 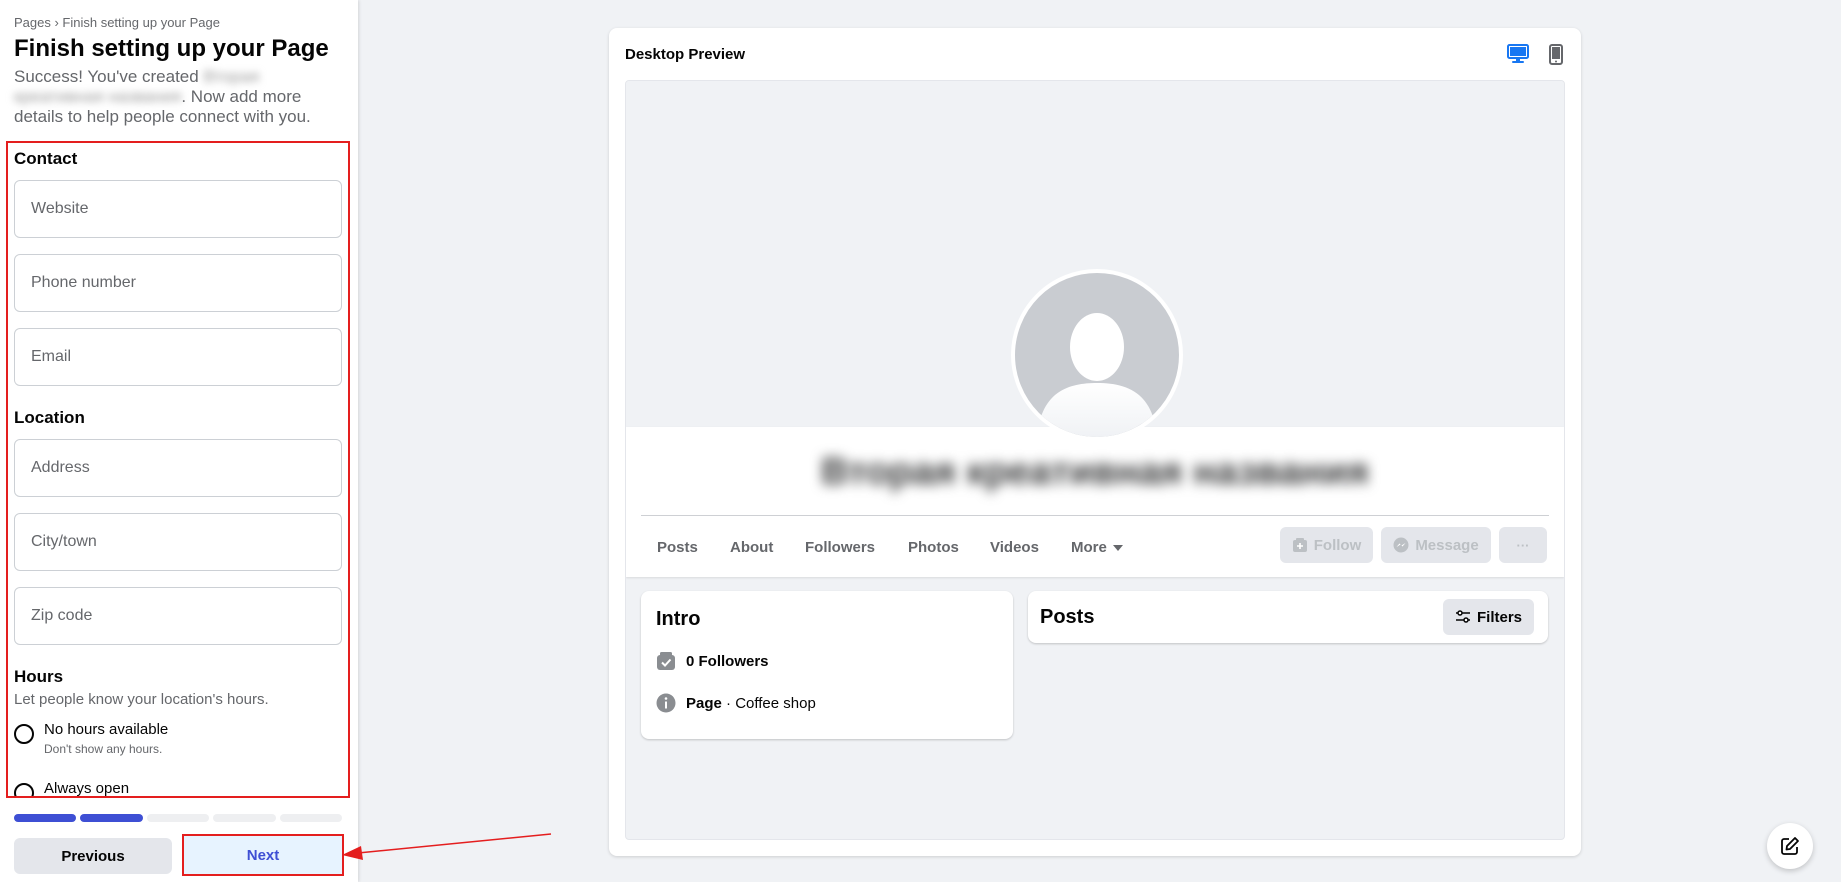 What do you see at coordinates (1117, 547) in the screenshot?
I see `caret-down-icon` at bounding box center [1117, 547].